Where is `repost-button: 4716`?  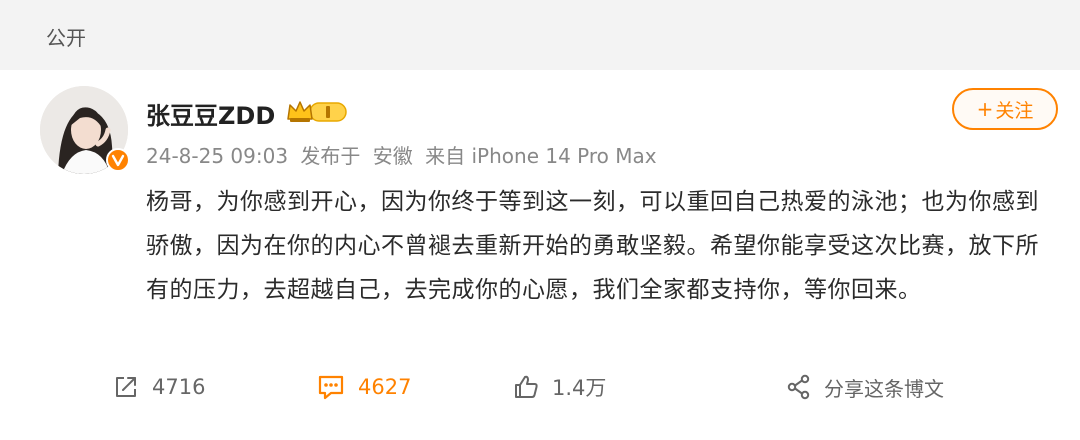 repost-button: 4716 is located at coordinates (158, 387).